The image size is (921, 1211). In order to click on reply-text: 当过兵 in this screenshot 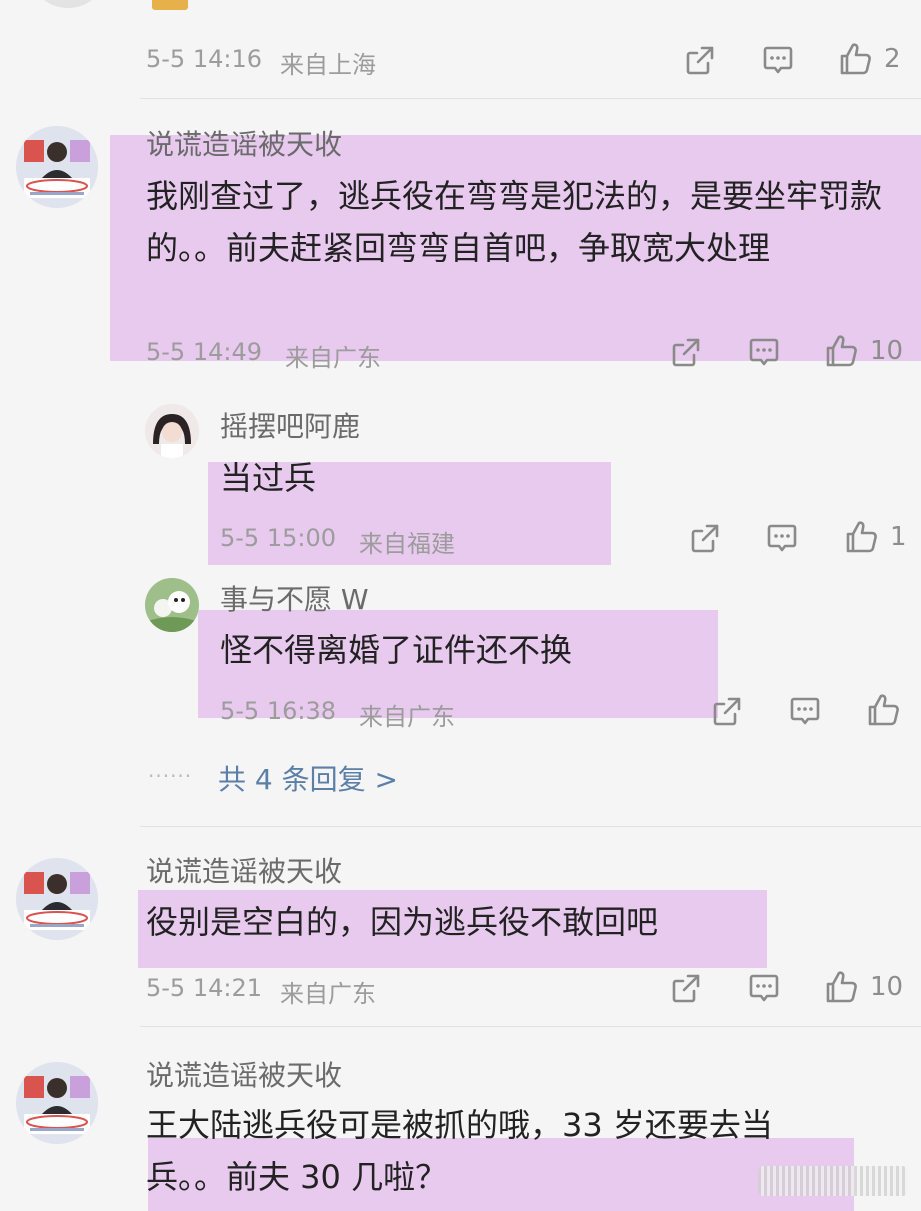, I will do `click(268, 478)`.